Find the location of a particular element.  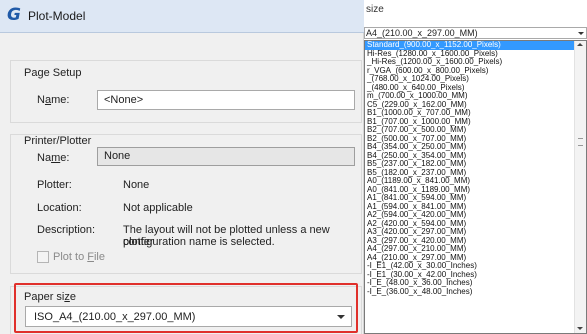

paper-size-option: _(768.00_x_1024.00_Pixels) is located at coordinates (470, 79).